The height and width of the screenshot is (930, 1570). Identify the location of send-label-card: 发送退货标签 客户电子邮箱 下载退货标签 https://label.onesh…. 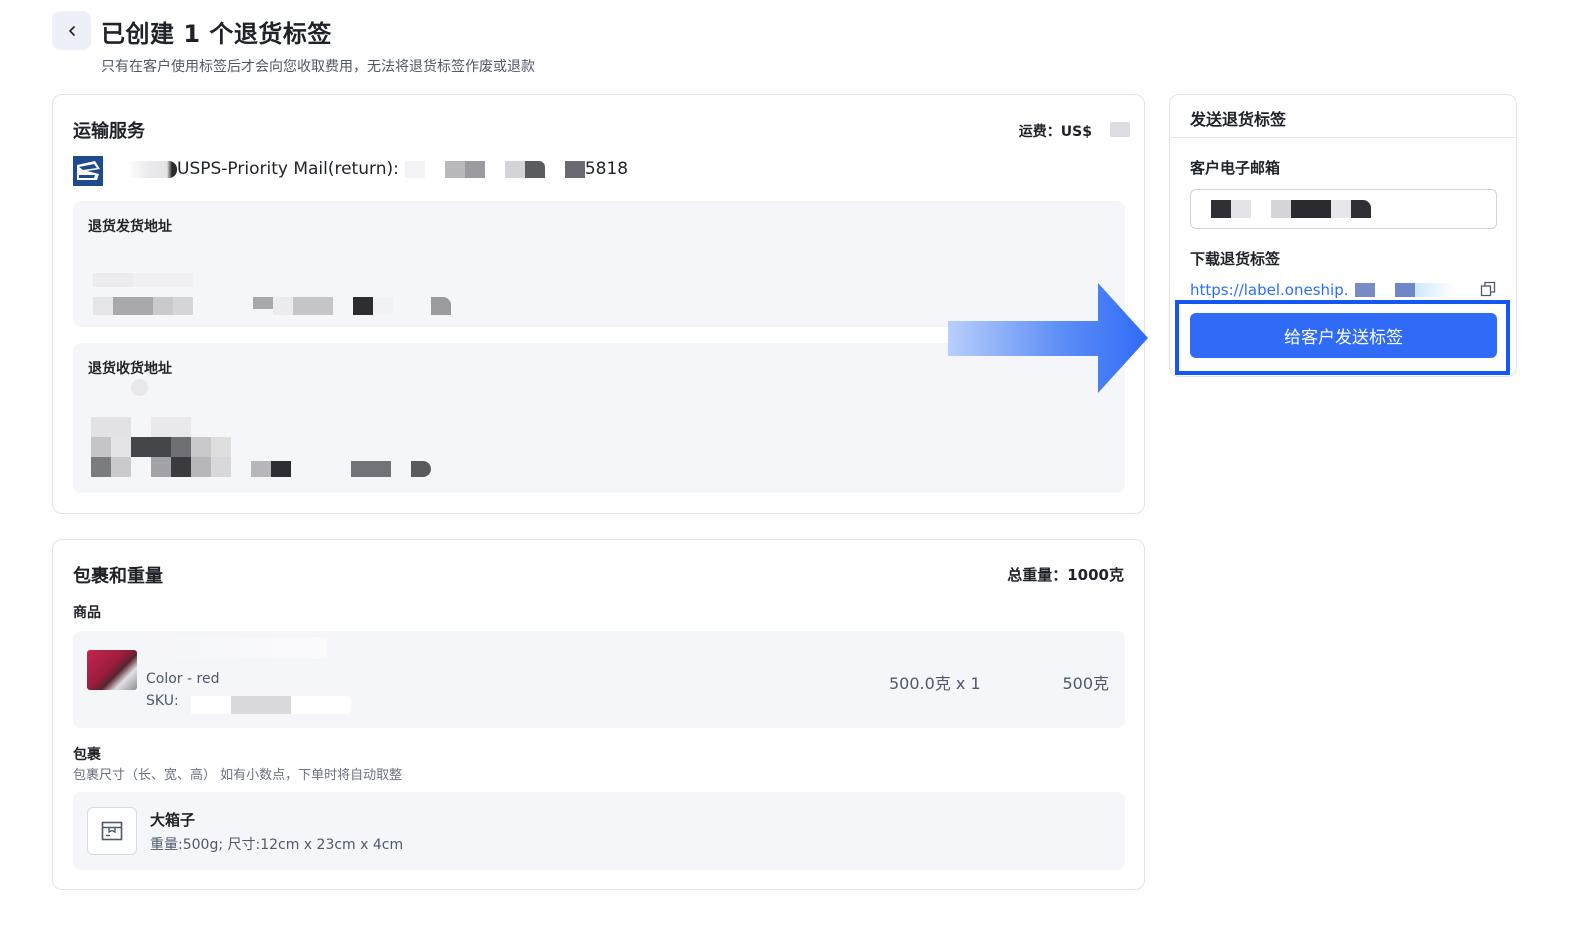
(1343, 235).